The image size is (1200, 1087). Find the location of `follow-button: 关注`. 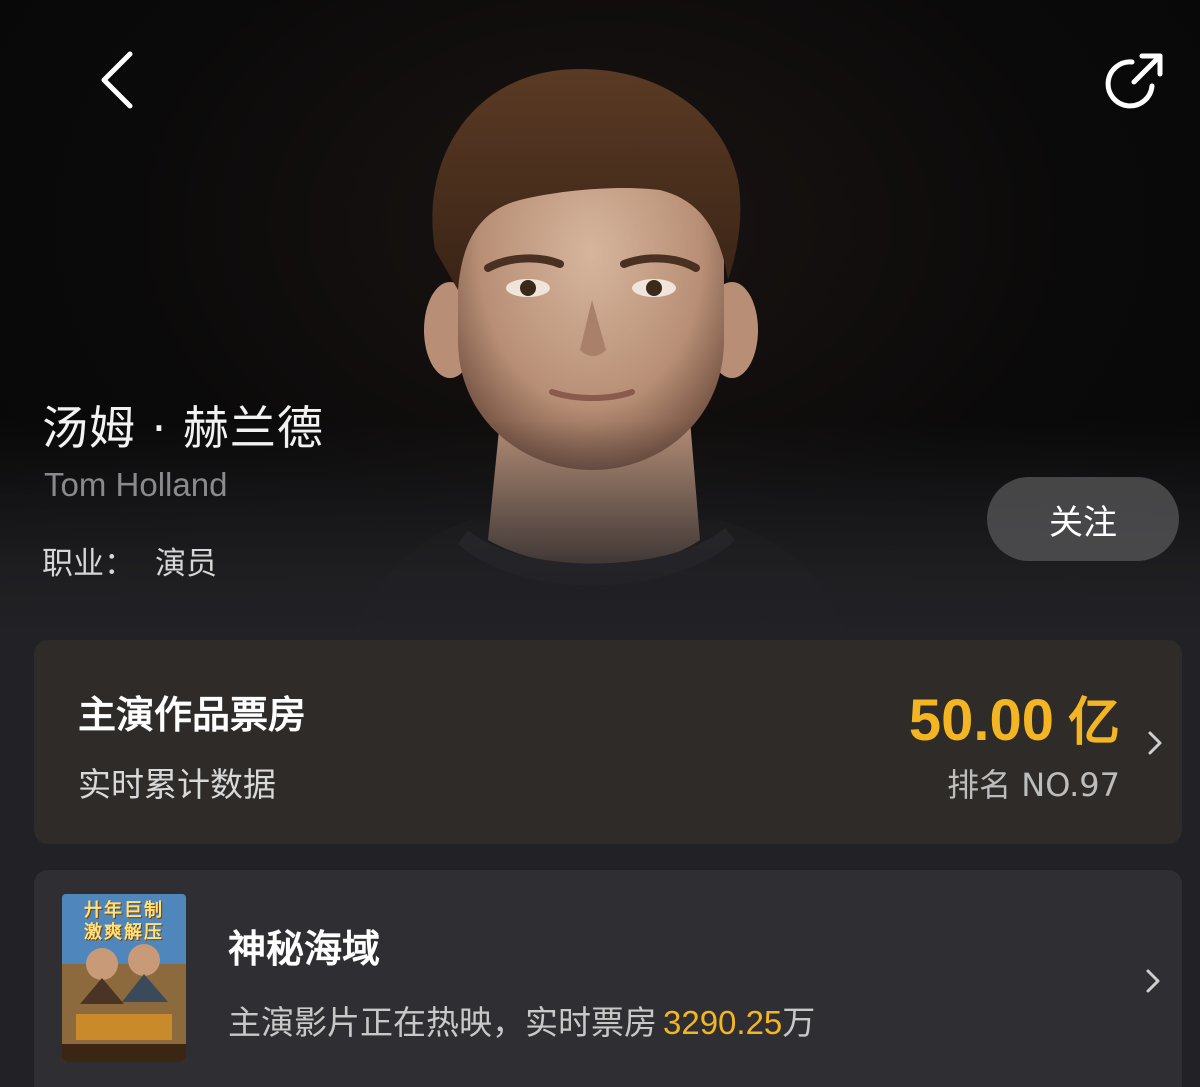

follow-button: 关注 is located at coordinates (1083, 519).